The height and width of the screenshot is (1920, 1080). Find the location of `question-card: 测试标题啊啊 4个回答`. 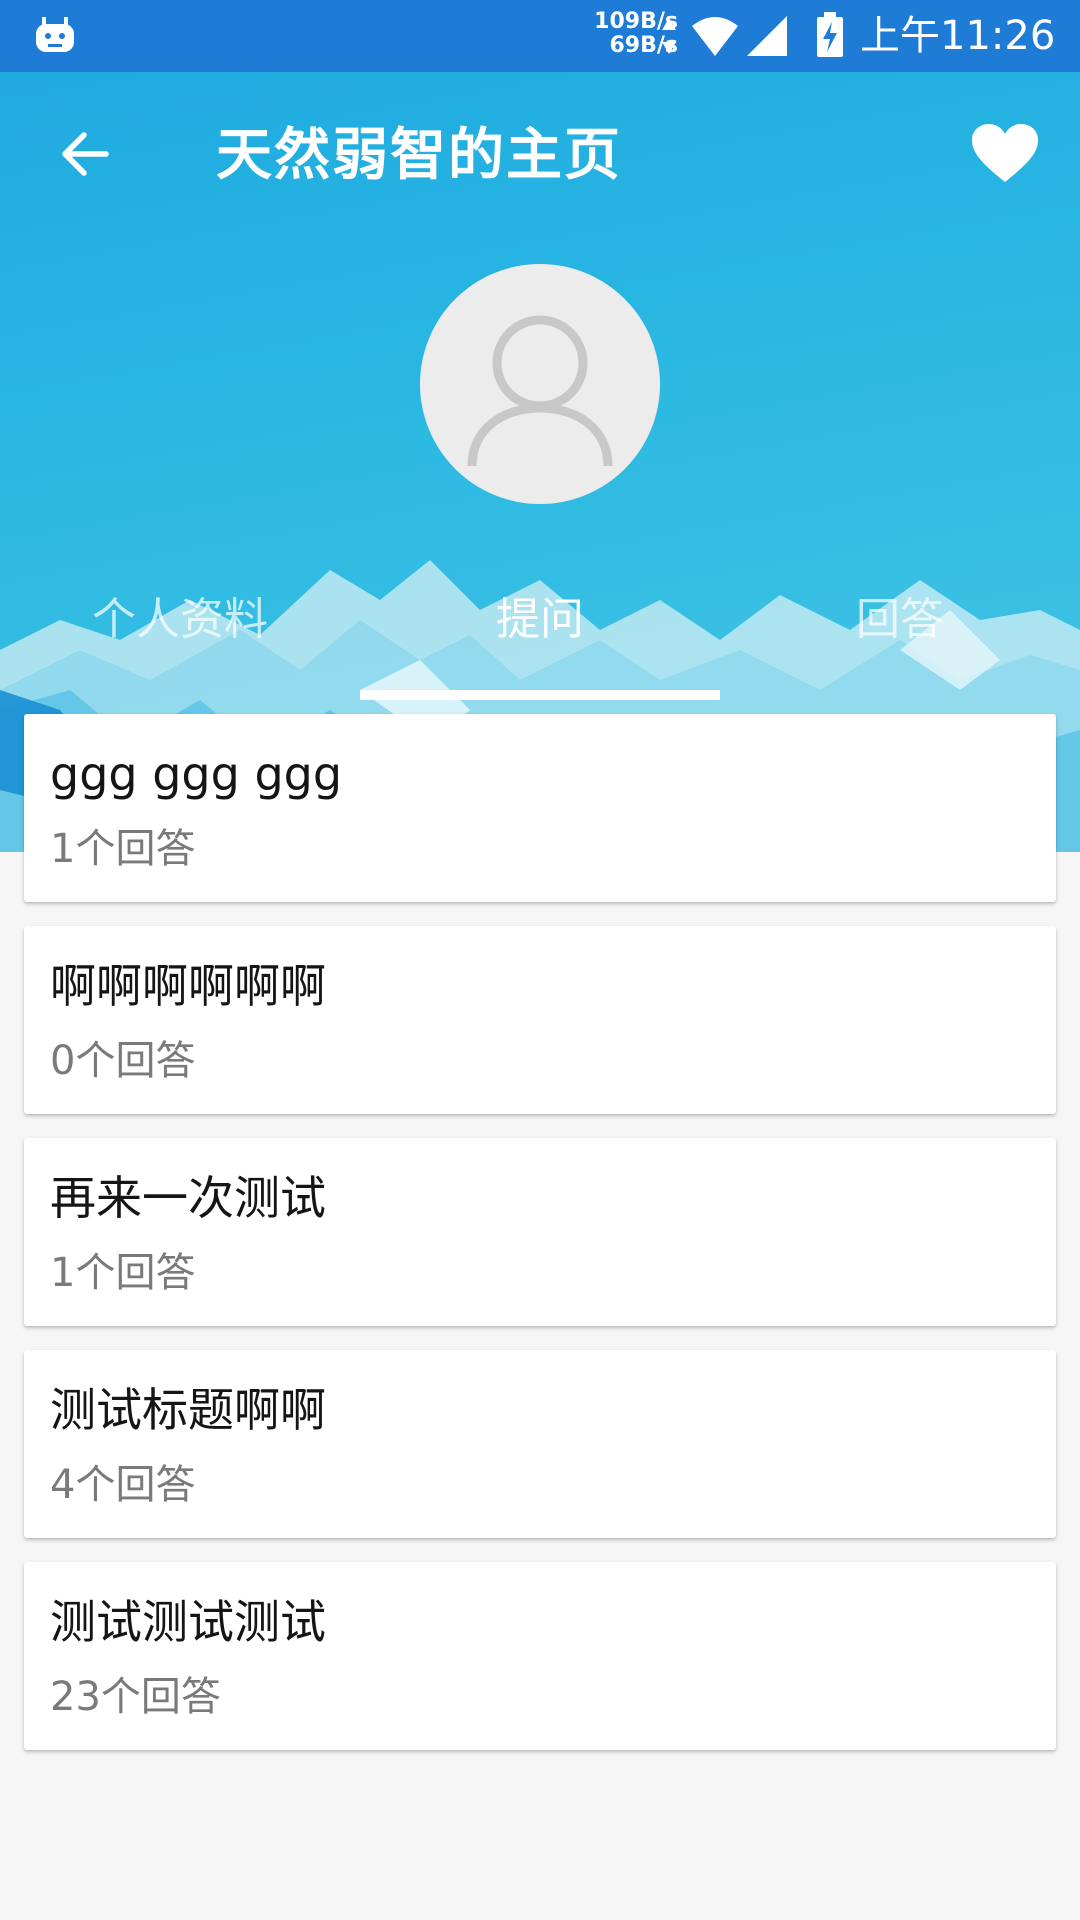

question-card: 测试标题啊啊 4个回答 is located at coordinates (540, 1444).